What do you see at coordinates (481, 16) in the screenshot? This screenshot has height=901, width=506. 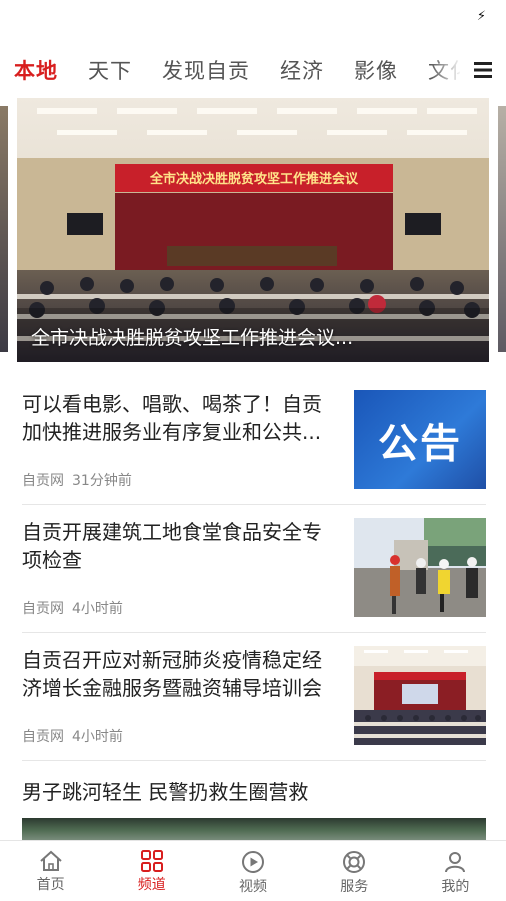 I see `lightning-bolt-icon: ⚡` at bounding box center [481, 16].